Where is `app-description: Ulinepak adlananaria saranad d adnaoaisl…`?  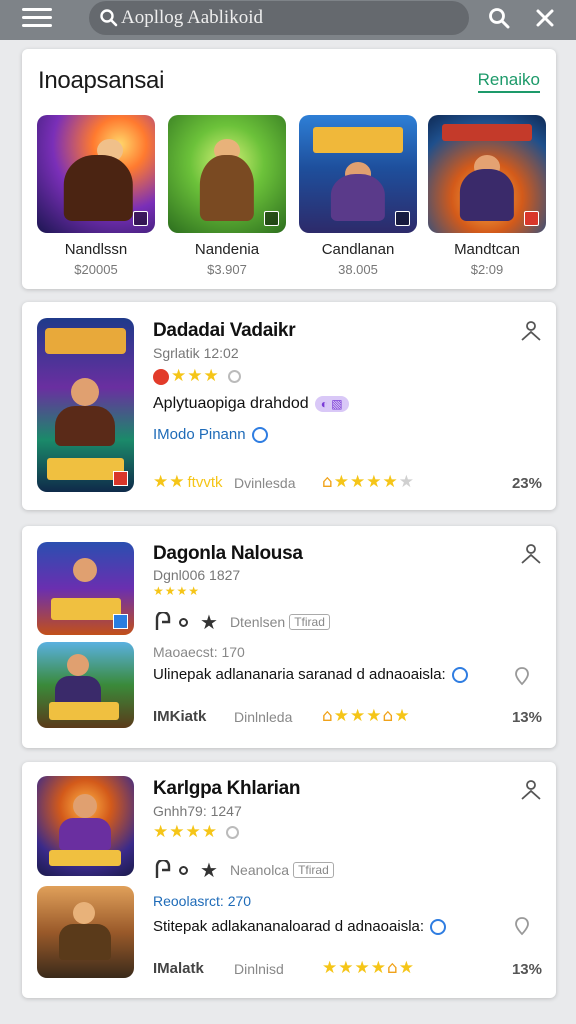 app-description: Ulinepak adlananaria saranad d adnaoaisl… is located at coordinates (310, 675).